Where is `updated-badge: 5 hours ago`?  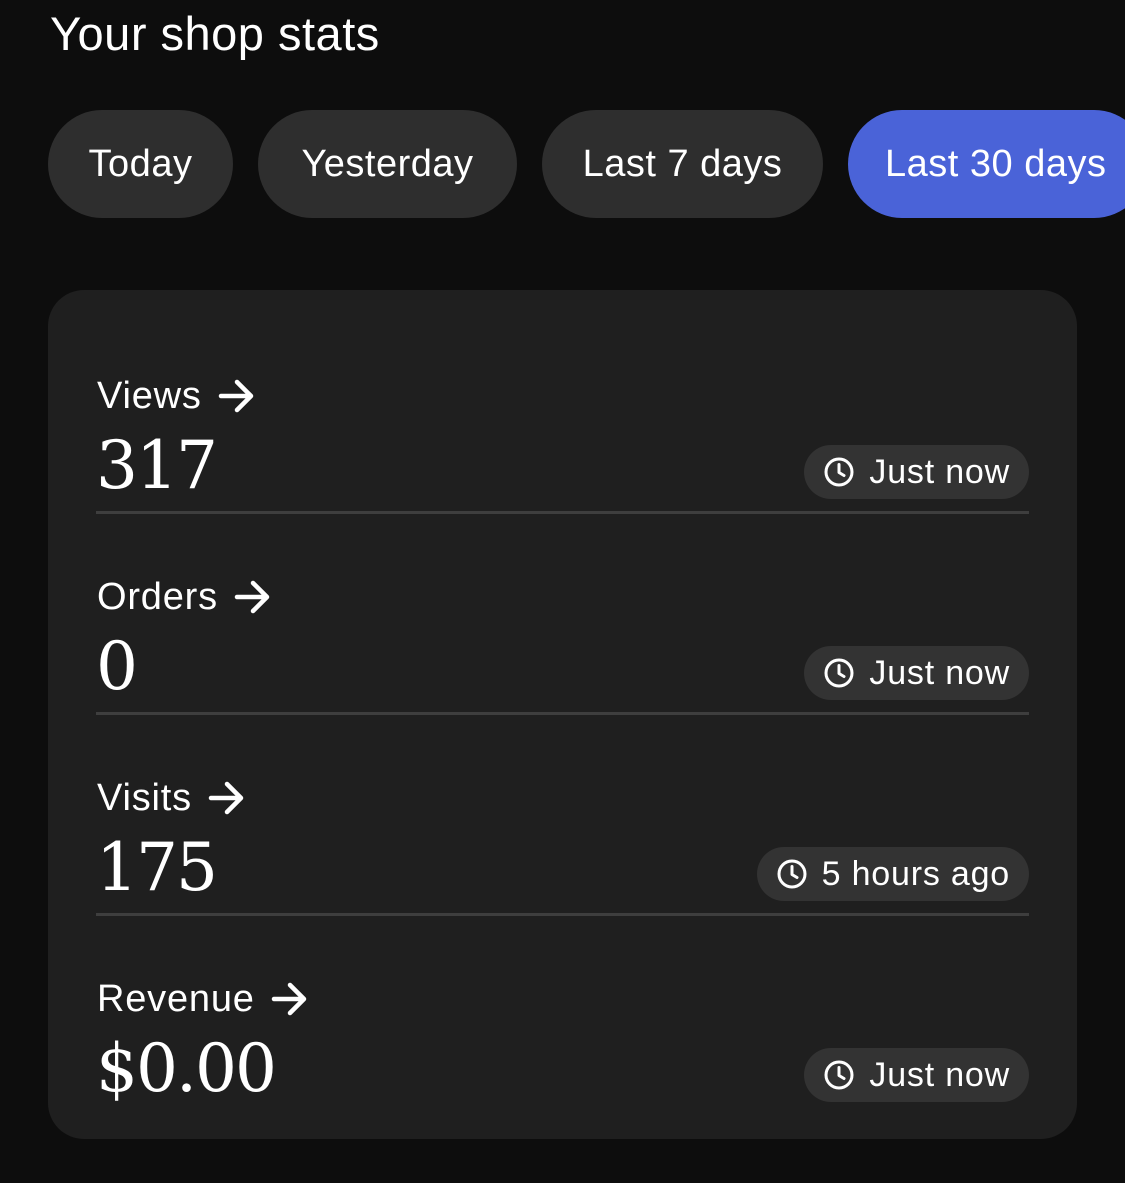 updated-badge: 5 hours ago is located at coordinates (892, 874).